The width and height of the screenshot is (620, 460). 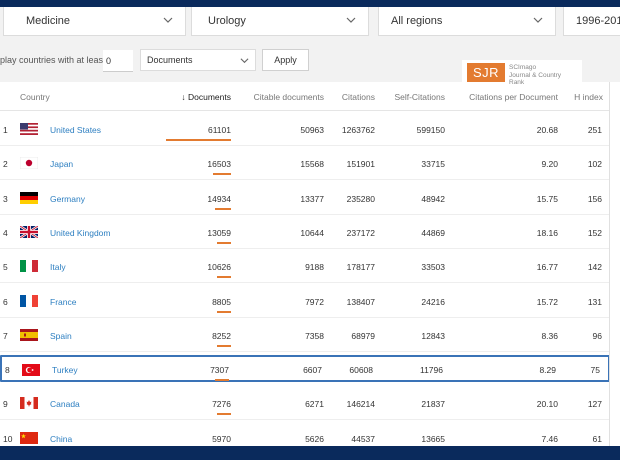 What do you see at coordinates (360, 301) in the screenshot?
I see `citations-cell: 138407` at bounding box center [360, 301].